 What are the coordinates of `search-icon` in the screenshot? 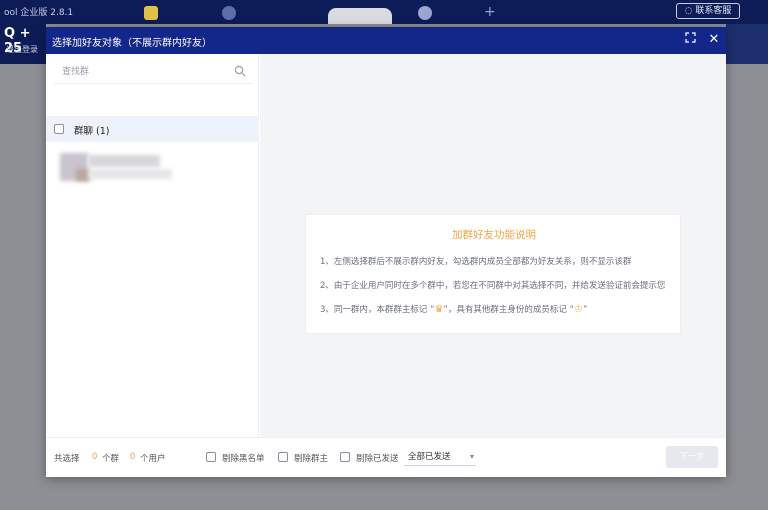 It's located at (241, 72).